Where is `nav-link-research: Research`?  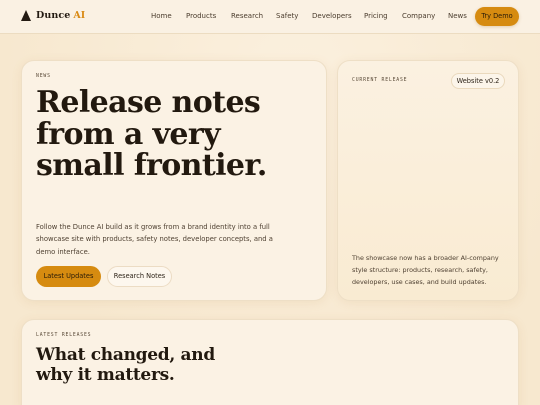
nav-link-research: Research is located at coordinates (247, 16).